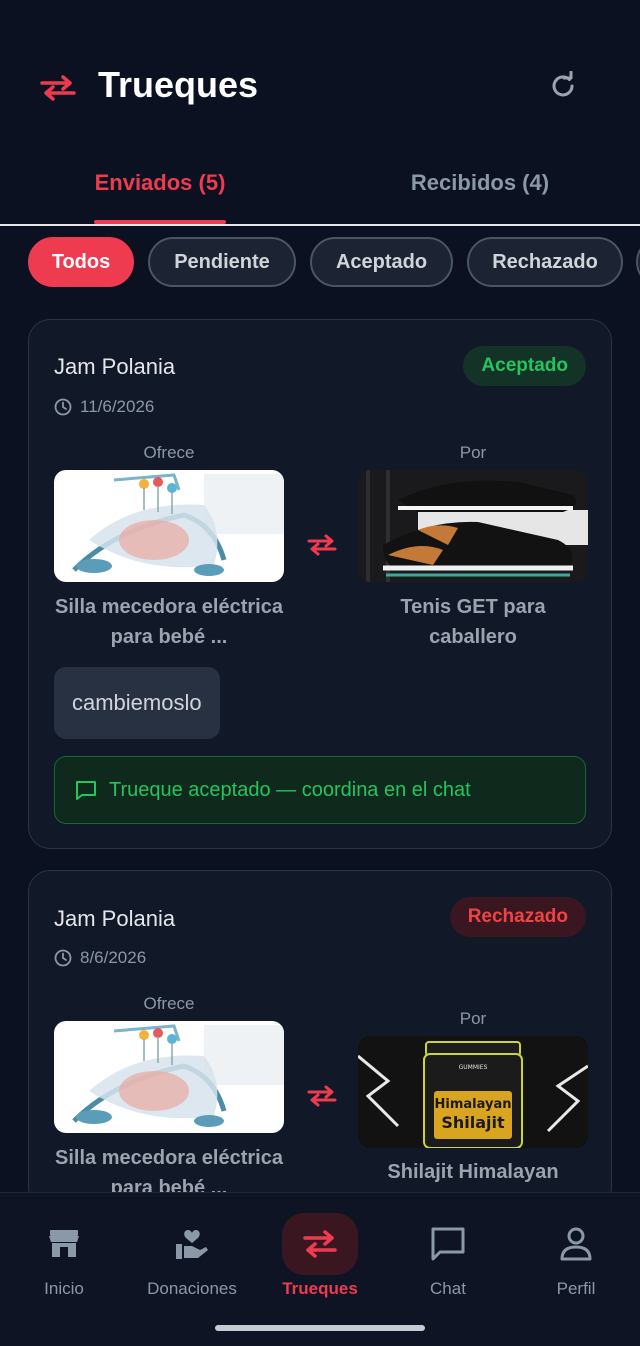 This screenshot has width=640, height=1346. What do you see at coordinates (320, 1288) in the screenshot?
I see `nav-label: Trueques` at bounding box center [320, 1288].